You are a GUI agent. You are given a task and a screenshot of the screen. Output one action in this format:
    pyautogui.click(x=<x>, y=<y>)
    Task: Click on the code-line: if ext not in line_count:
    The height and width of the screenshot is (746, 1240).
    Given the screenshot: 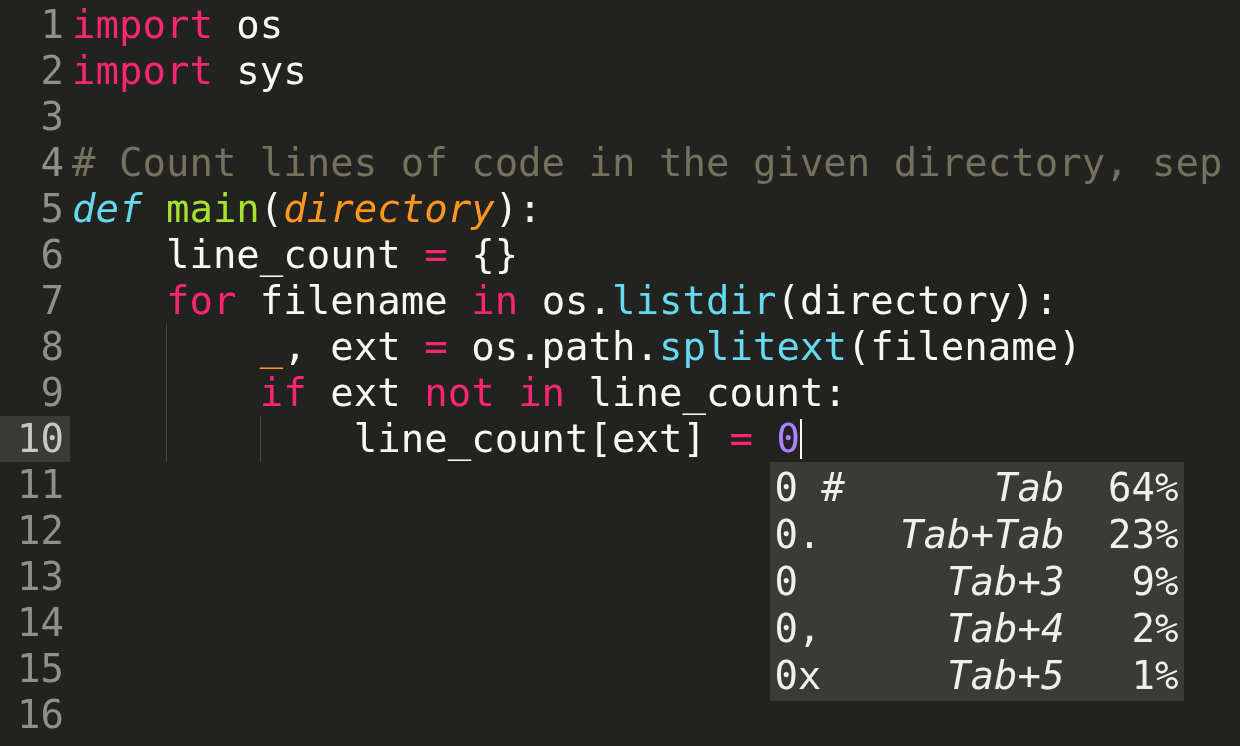 What is the action you would take?
    pyautogui.click(x=552, y=393)
    